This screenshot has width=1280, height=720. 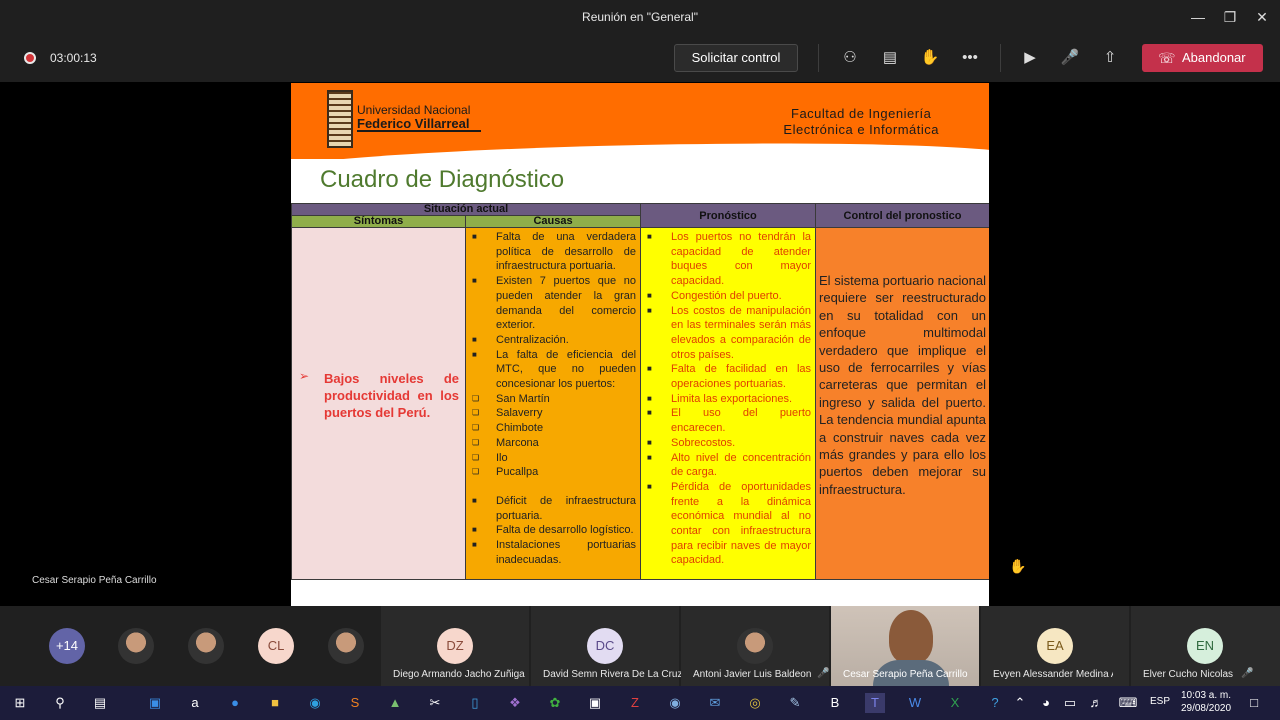 I want to click on language-indicator: ESP, so click(x=1160, y=701).